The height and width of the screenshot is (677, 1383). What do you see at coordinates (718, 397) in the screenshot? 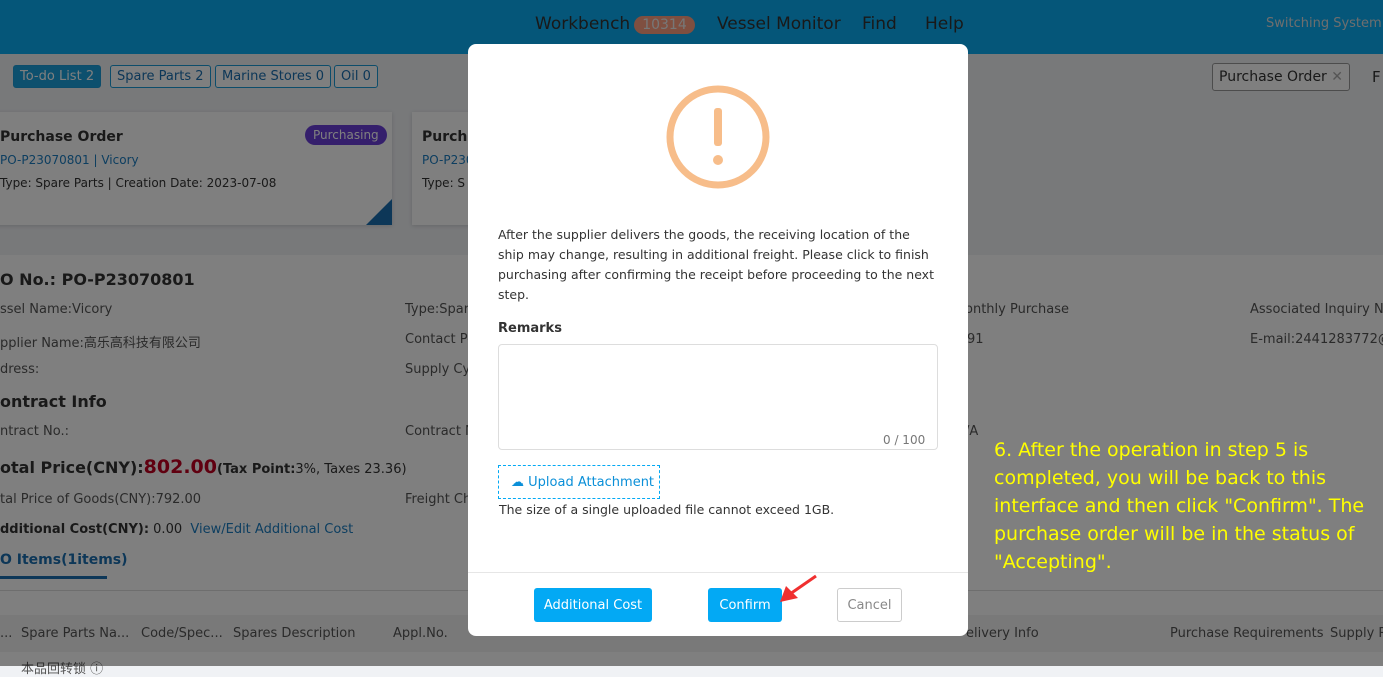
I see `remarks-textarea` at bounding box center [718, 397].